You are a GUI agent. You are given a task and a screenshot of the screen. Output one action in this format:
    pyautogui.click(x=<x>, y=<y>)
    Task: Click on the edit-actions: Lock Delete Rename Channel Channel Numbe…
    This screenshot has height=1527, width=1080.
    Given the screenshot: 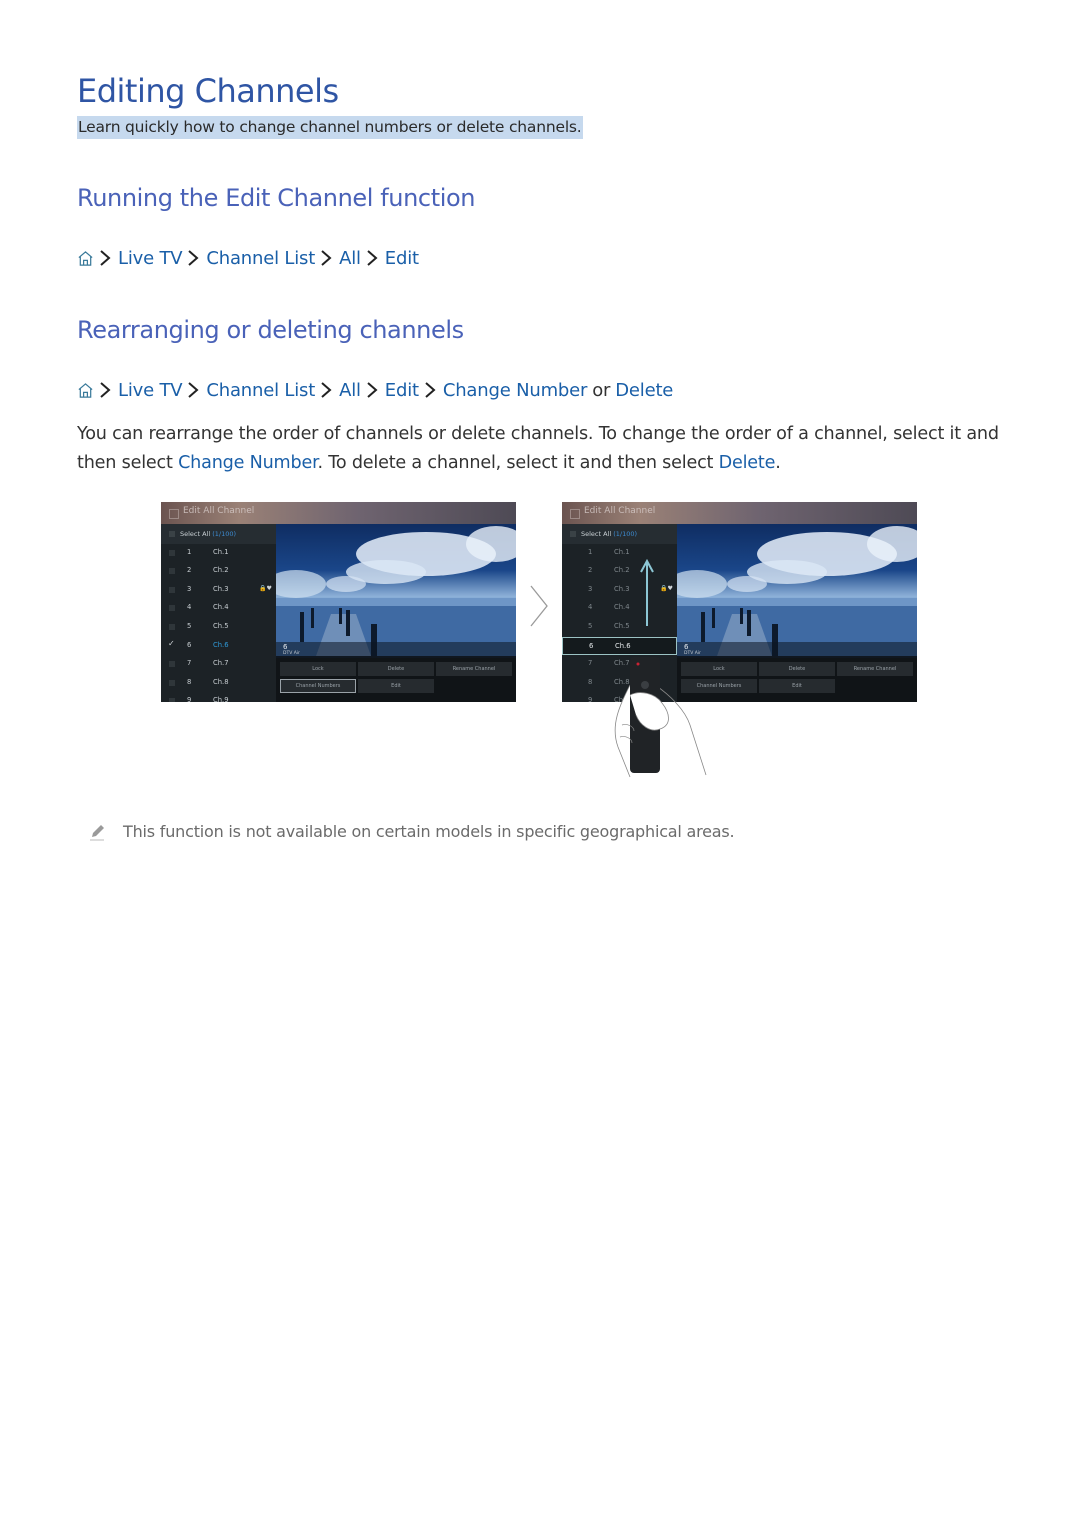 What is the action you would take?
    pyautogui.click(x=396, y=680)
    